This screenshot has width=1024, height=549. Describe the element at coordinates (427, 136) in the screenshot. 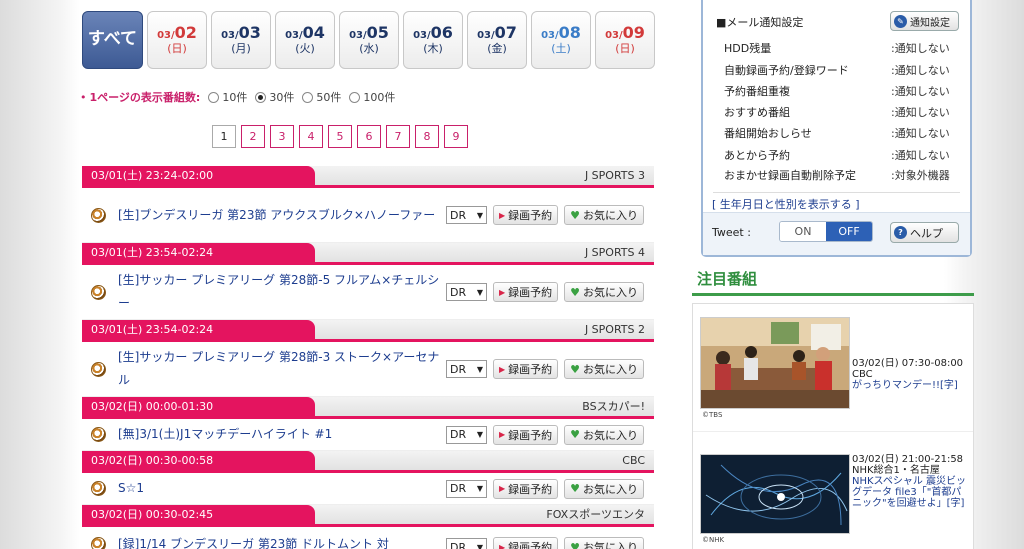

I see `page-link: 8` at that location.